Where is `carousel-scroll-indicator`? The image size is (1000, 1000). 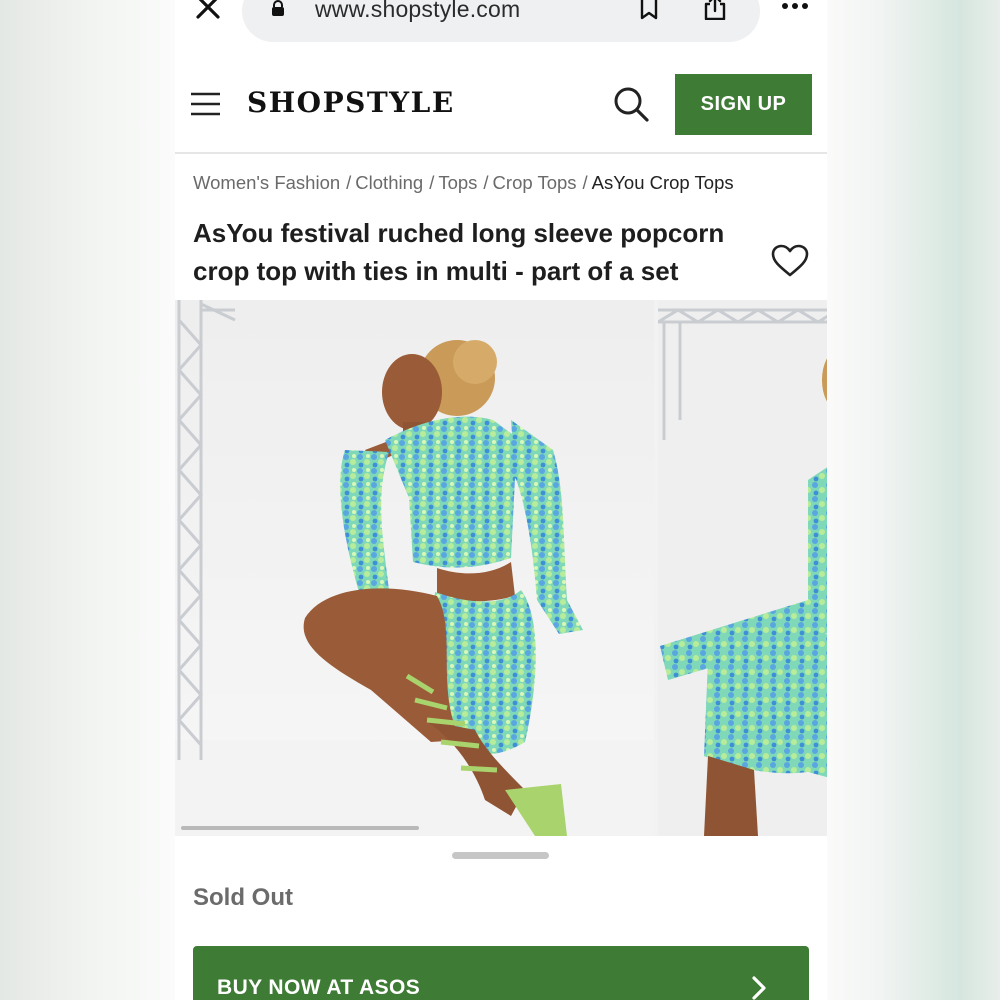
carousel-scroll-indicator is located at coordinates (300, 828).